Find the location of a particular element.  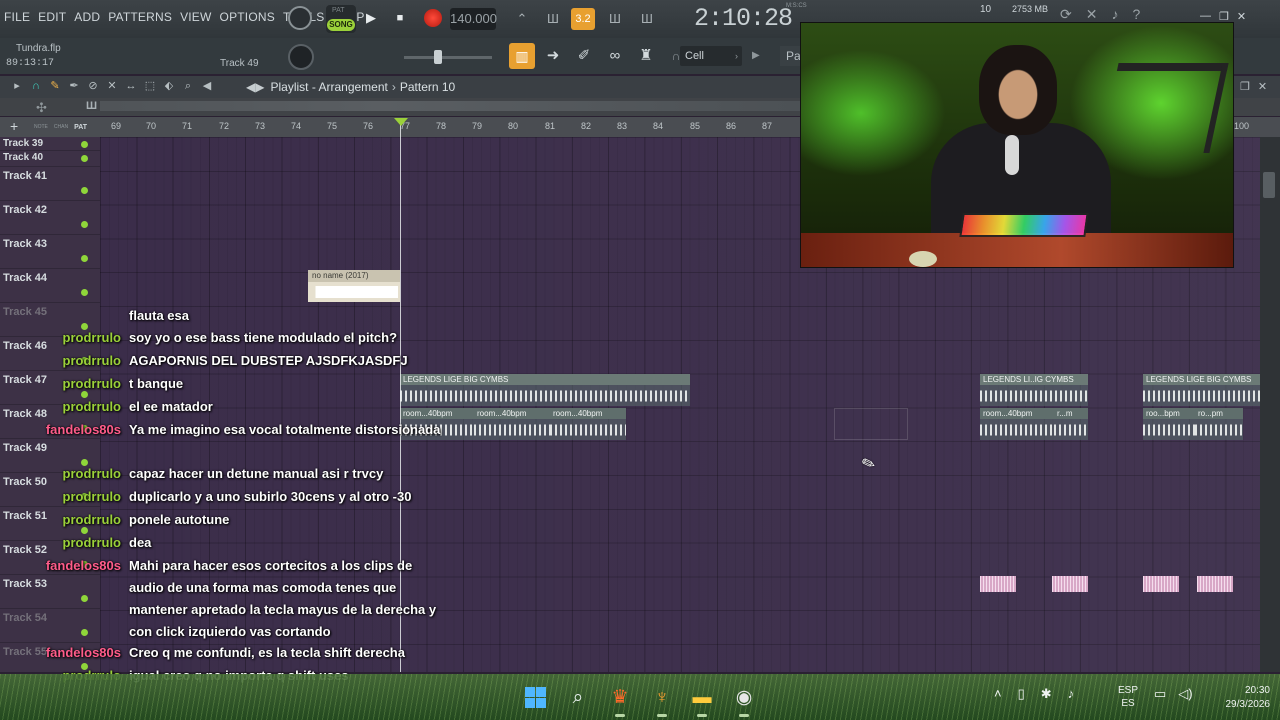

brush-icon: ✐ is located at coordinates (584, 56).